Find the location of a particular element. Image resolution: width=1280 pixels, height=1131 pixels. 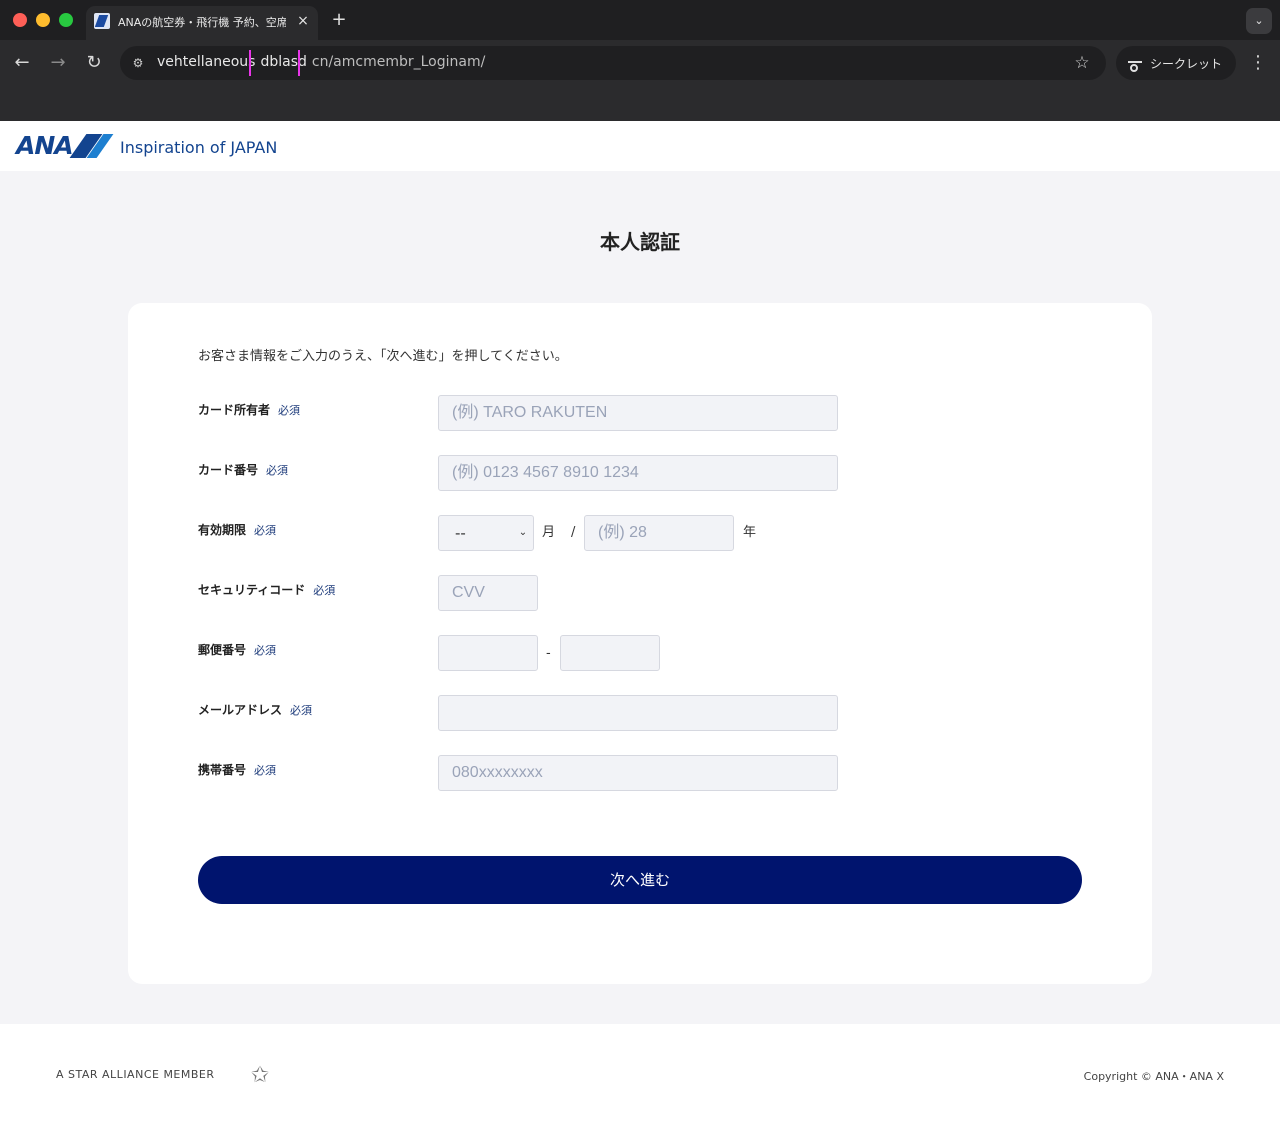

email-label-text: メールアドレス is located at coordinates (240, 710).